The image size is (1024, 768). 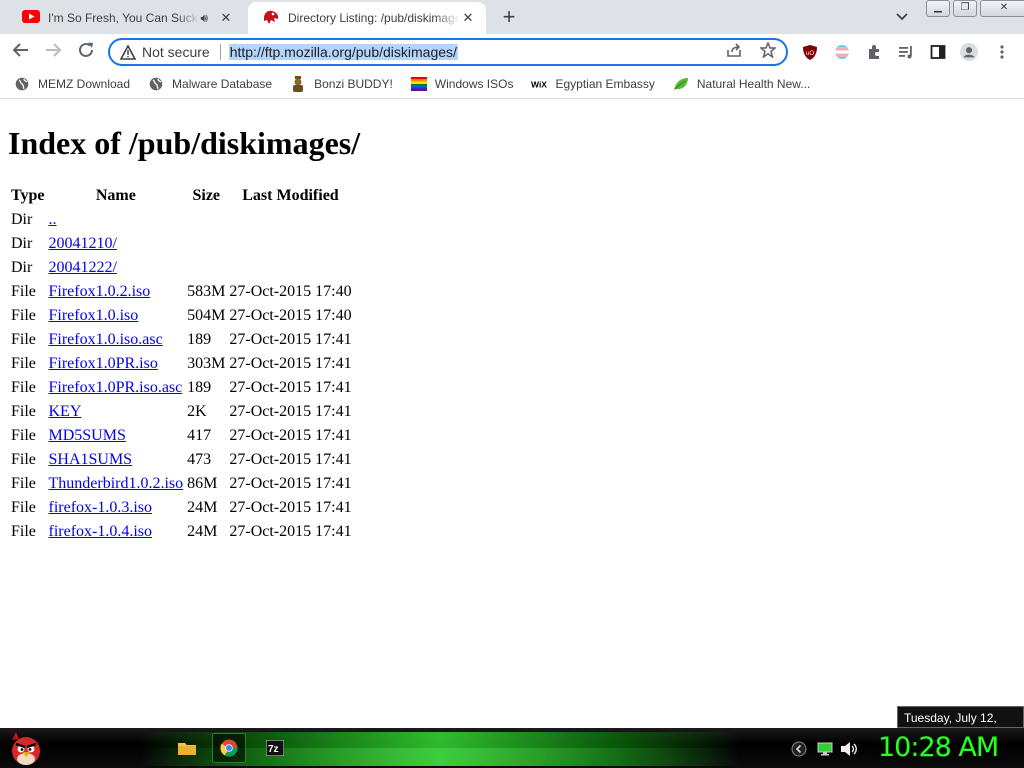 I want to click on table-row: File MD5SUMS 417 27-Oct-2015 17:41, so click(x=181, y=436).